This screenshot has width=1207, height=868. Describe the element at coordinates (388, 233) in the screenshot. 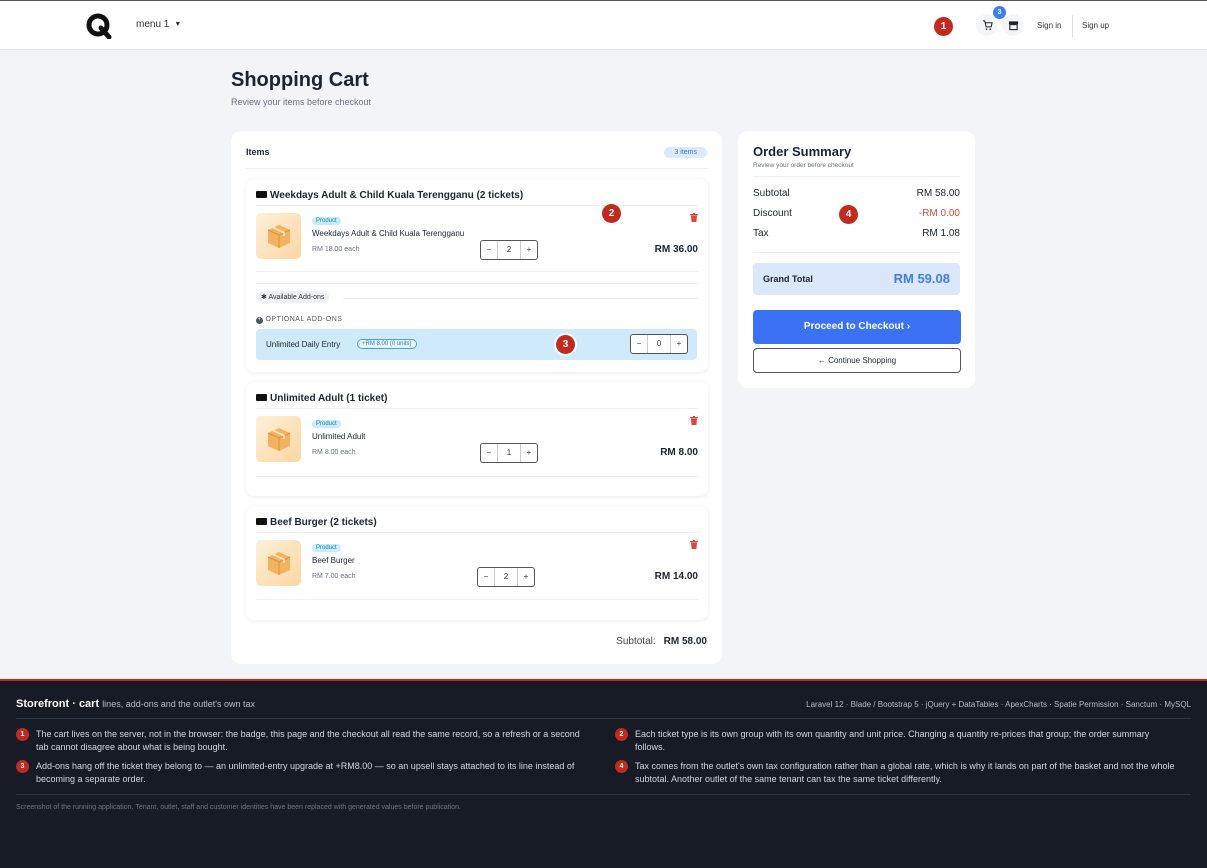

I see `product-name: Weekdays Adult & Child Kuala Terengganu` at that location.